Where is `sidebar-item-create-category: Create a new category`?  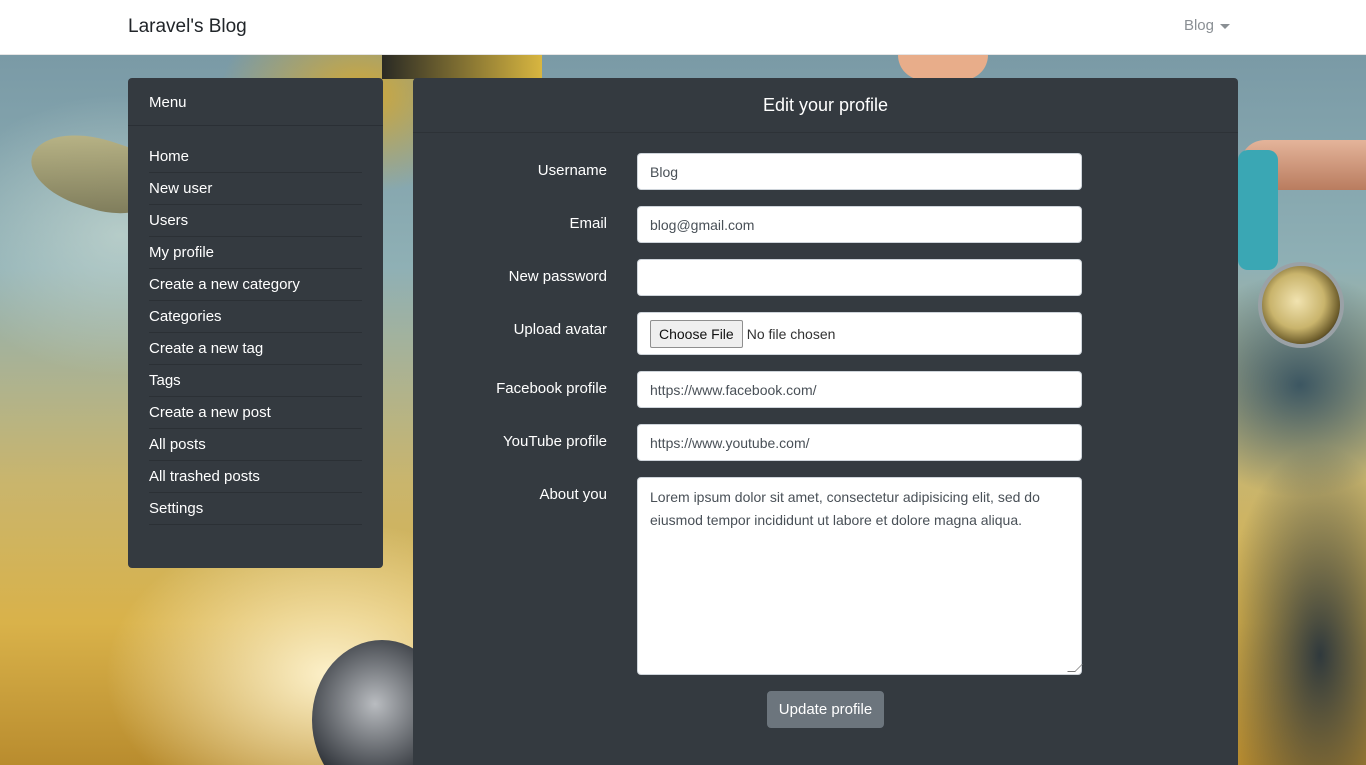
sidebar-item-create-category: Create a new category is located at coordinates (255, 285).